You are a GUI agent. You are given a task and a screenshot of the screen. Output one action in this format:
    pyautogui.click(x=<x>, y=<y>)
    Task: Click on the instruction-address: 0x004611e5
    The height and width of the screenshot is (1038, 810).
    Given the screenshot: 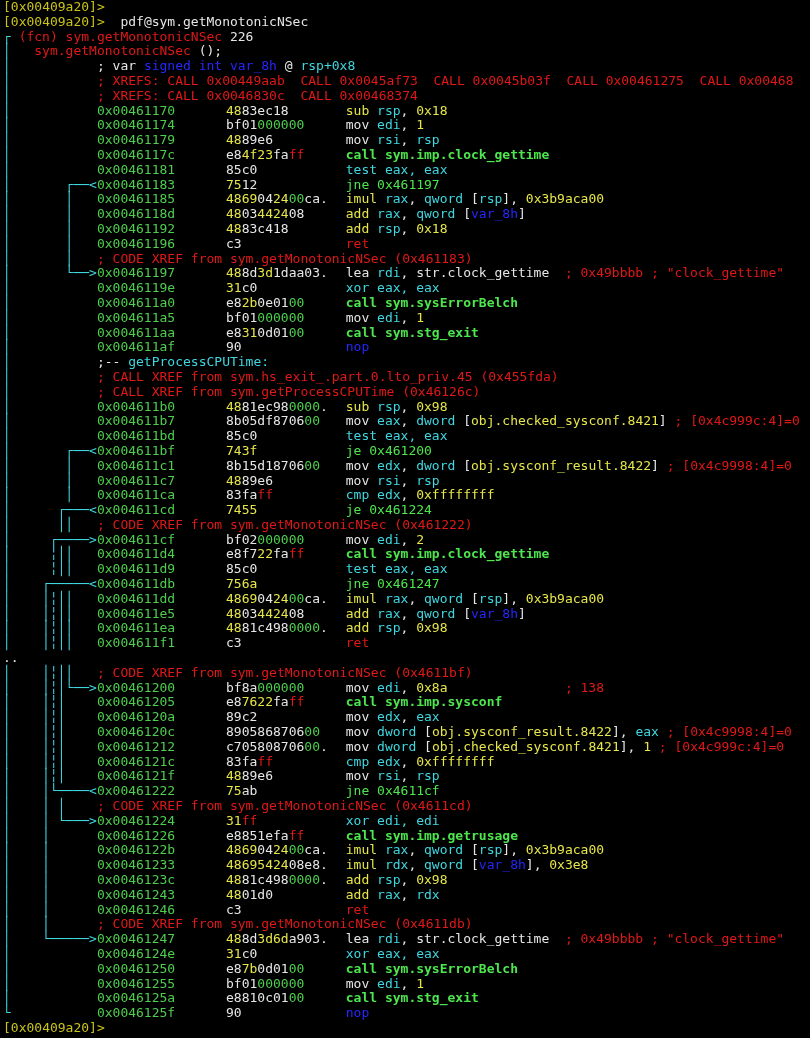 What is the action you would take?
    pyautogui.click(x=136, y=614)
    